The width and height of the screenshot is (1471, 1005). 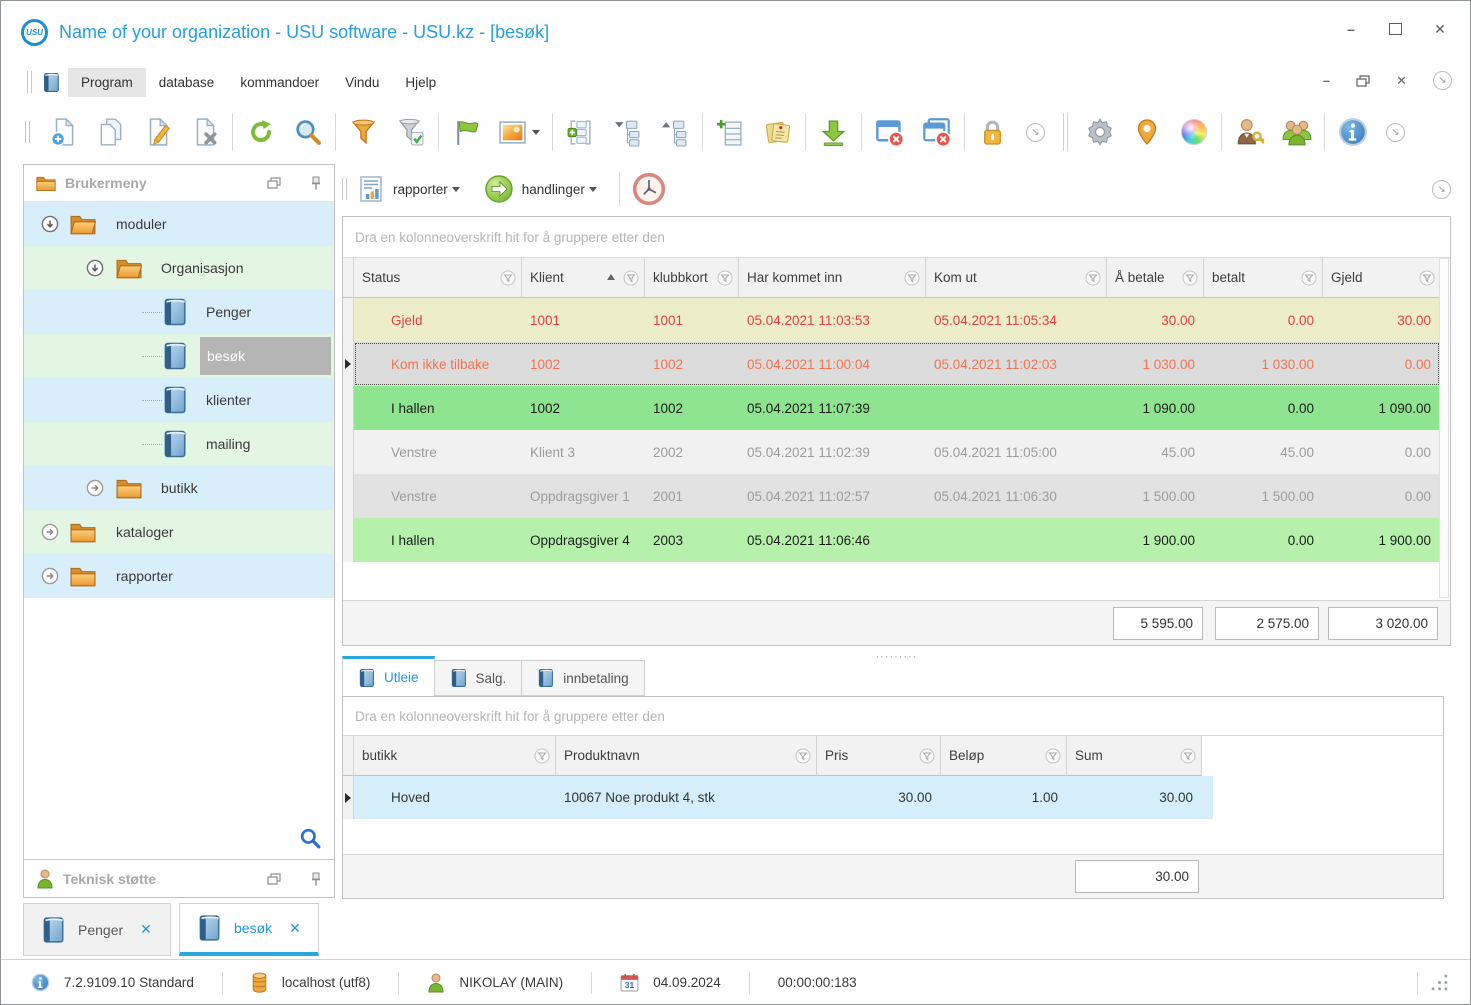 I want to click on cell-belop: 1.00, so click(x=1004, y=797).